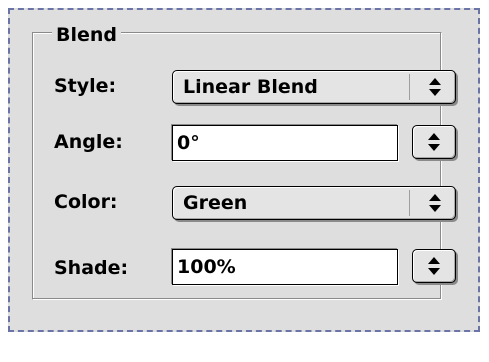  What do you see at coordinates (188, 143) in the screenshot?
I see `angle-value: 0°` at bounding box center [188, 143].